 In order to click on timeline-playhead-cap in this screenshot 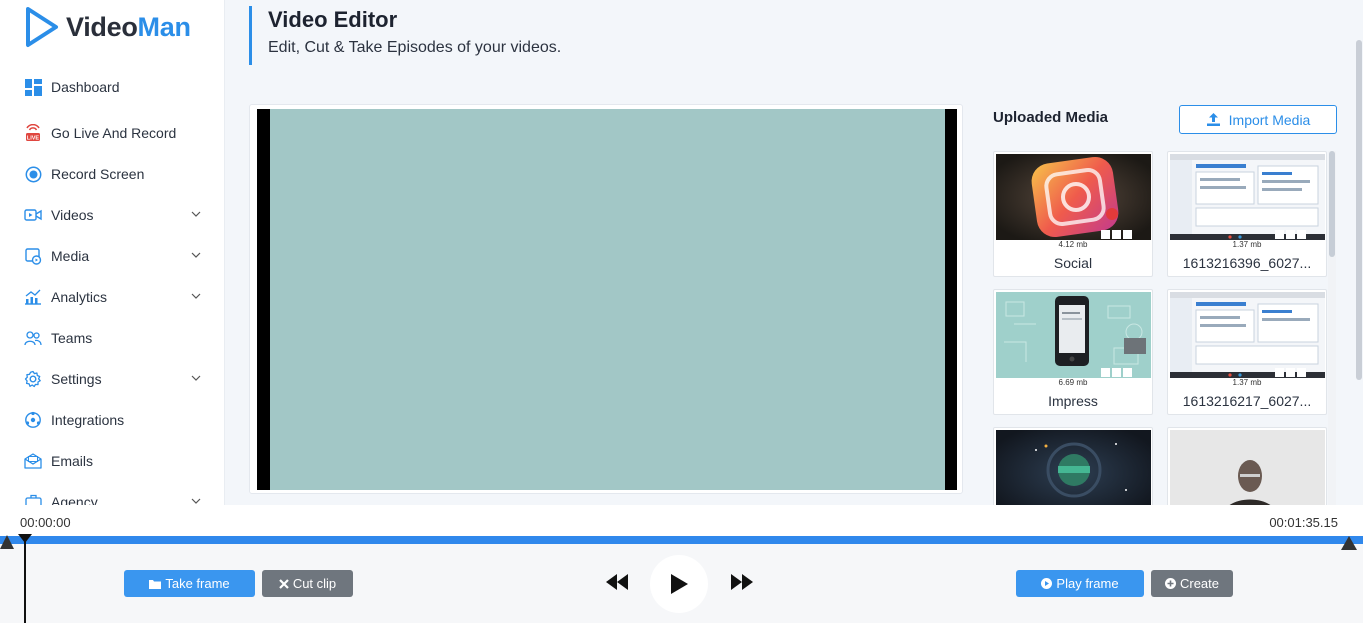, I will do `click(25, 538)`.